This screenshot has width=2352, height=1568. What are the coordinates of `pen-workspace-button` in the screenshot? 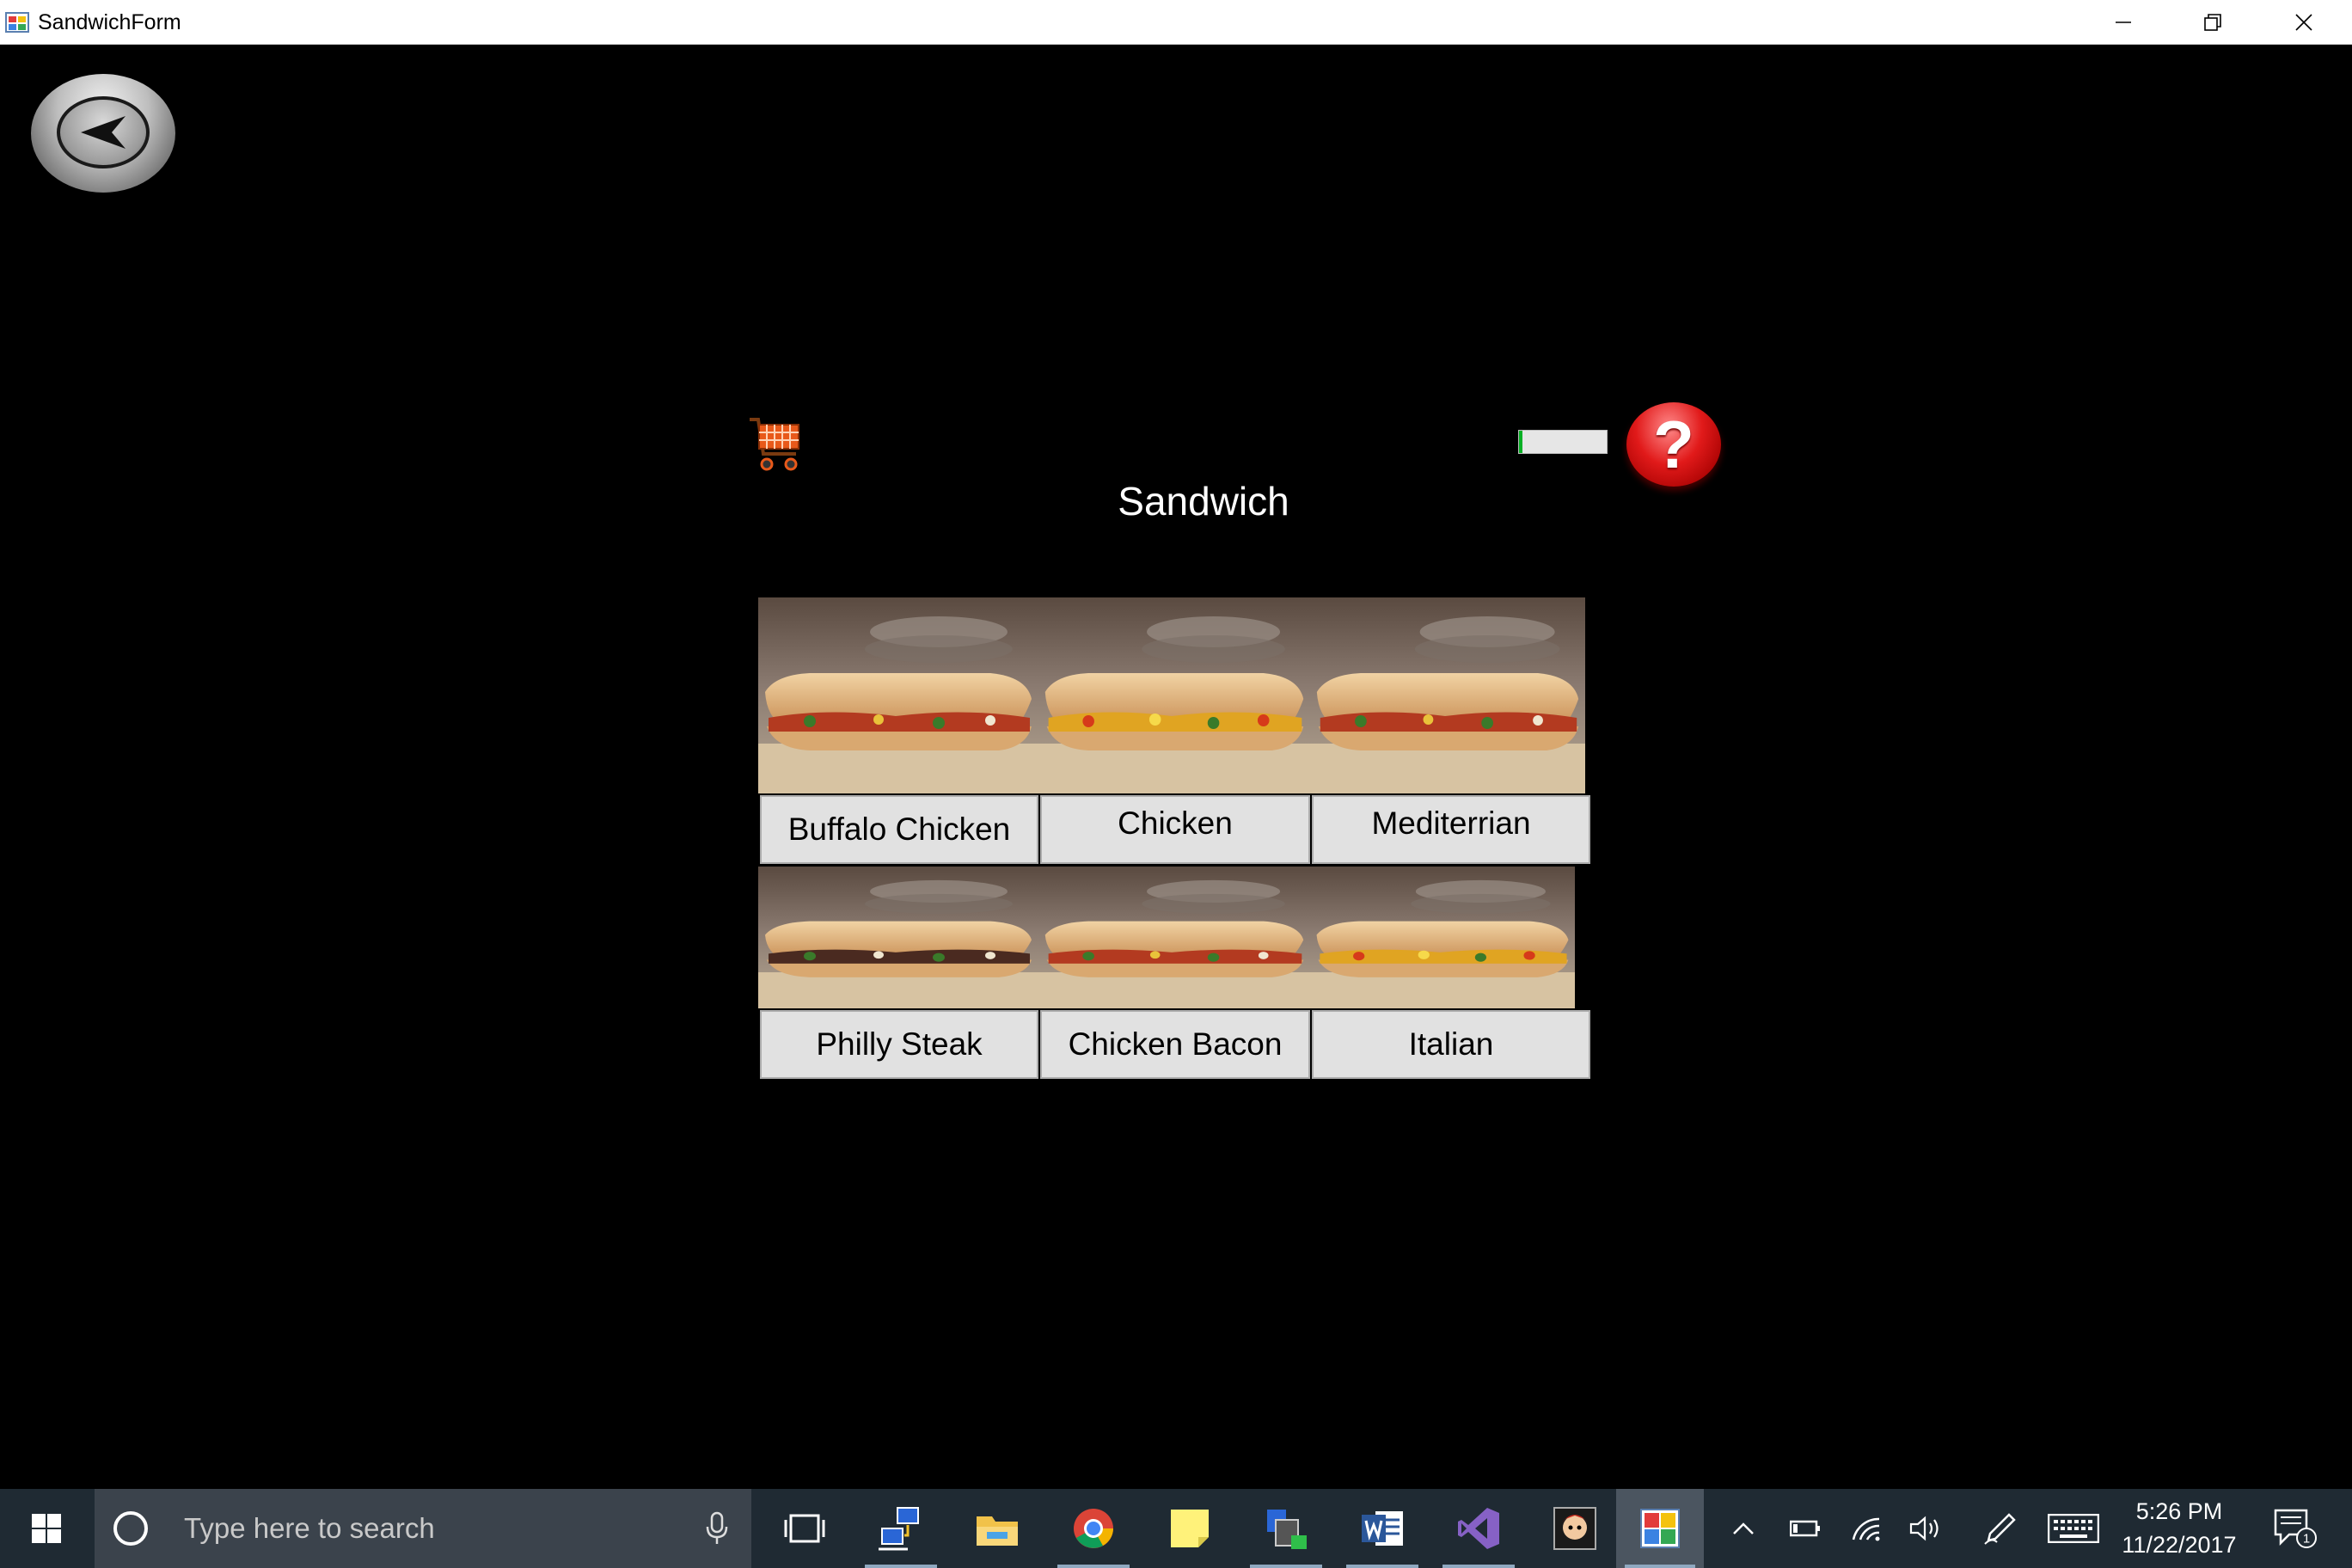 It's located at (2000, 1528).